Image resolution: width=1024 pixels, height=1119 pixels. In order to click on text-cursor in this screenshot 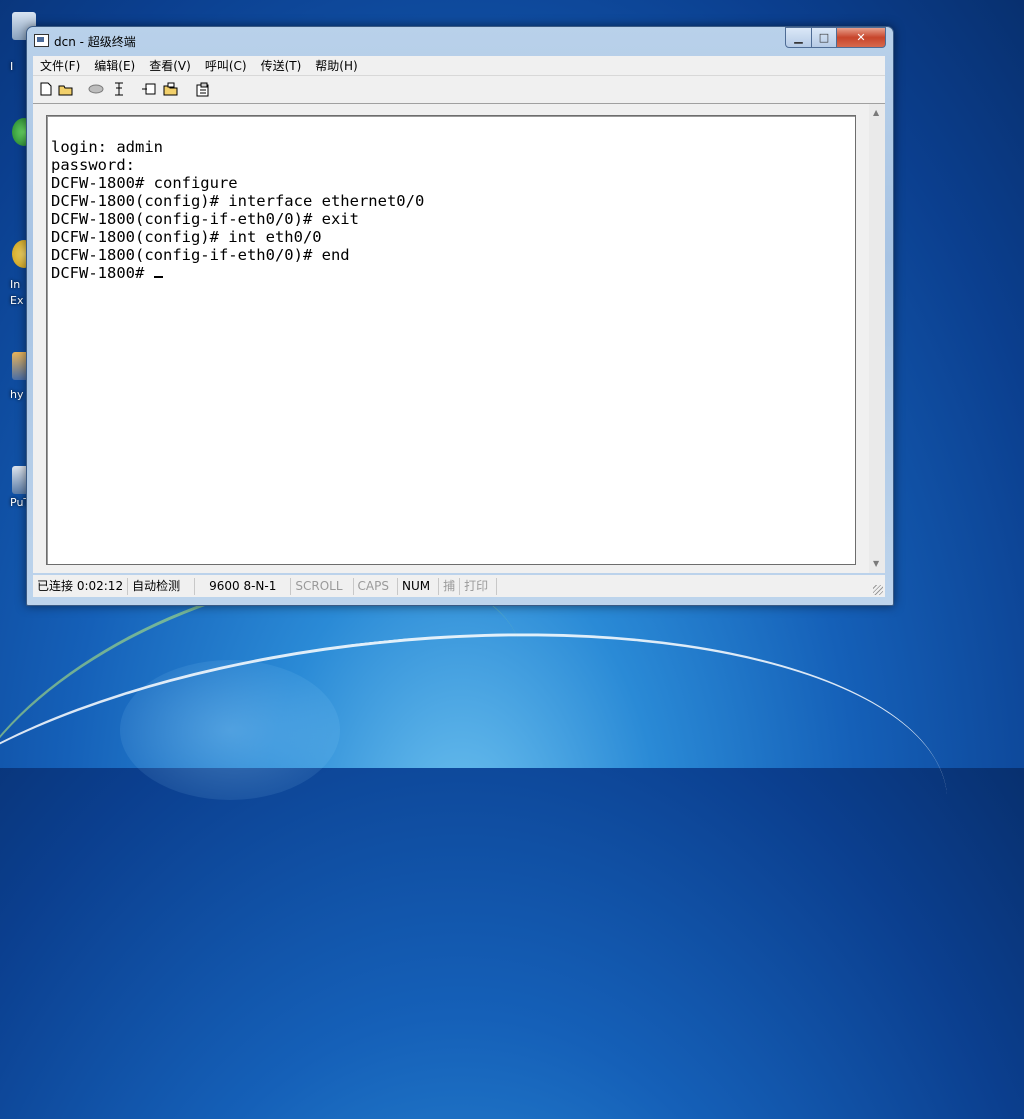, I will do `click(158, 277)`.